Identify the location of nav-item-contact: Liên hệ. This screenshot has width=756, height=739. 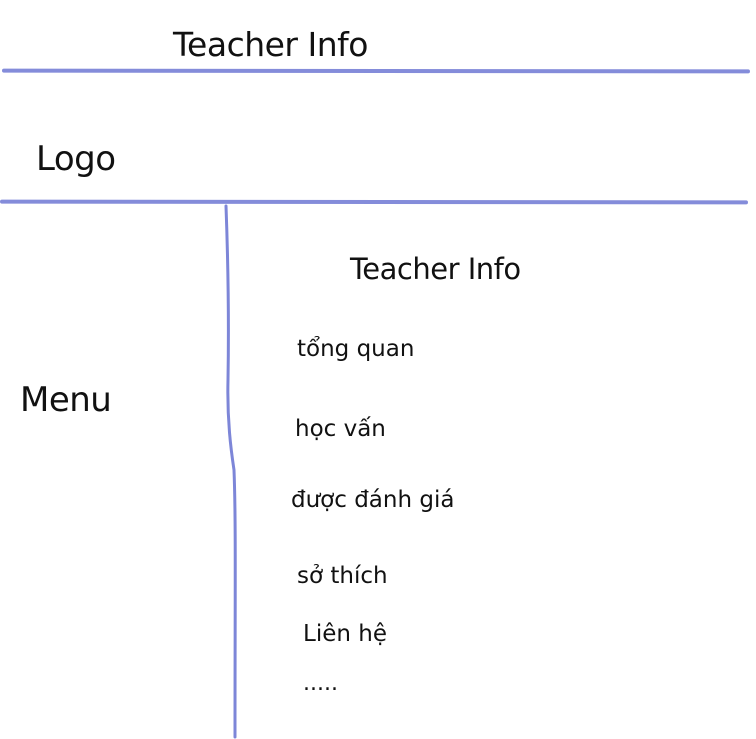
(345, 634).